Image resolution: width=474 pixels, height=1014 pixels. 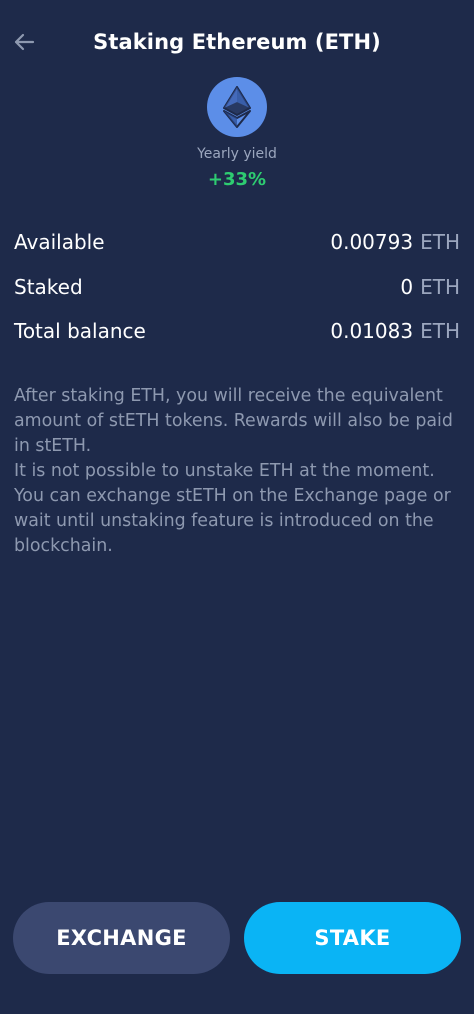 What do you see at coordinates (237, 154) in the screenshot?
I see `yield-label: Yearly yield` at bounding box center [237, 154].